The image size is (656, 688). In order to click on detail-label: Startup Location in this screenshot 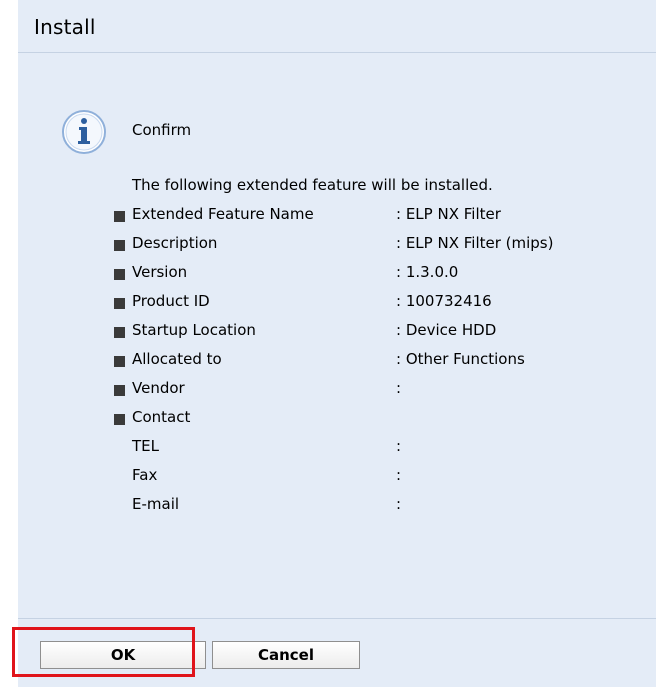, I will do `click(194, 330)`.